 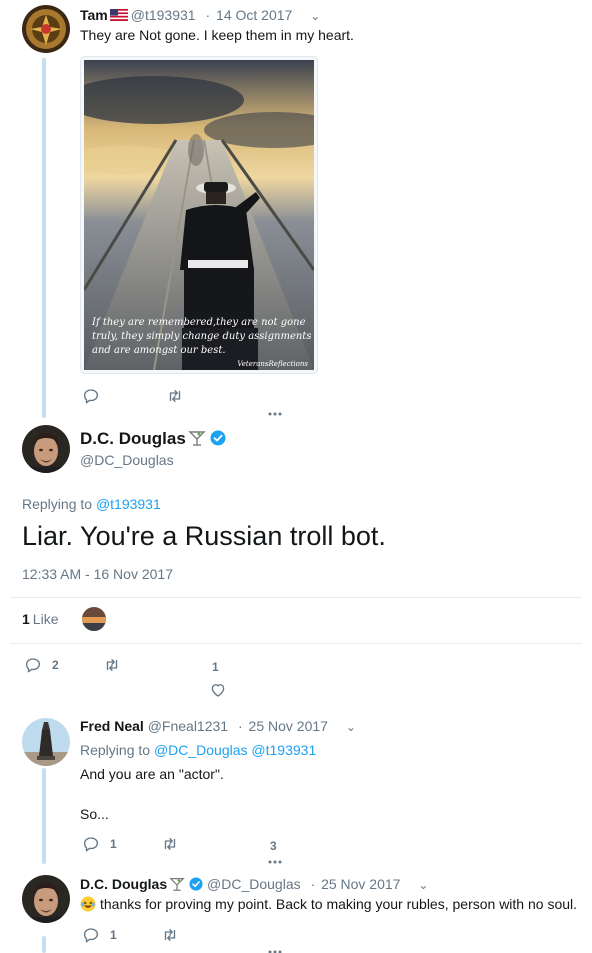 I want to click on like-count: 1, so click(x=215, y=667).